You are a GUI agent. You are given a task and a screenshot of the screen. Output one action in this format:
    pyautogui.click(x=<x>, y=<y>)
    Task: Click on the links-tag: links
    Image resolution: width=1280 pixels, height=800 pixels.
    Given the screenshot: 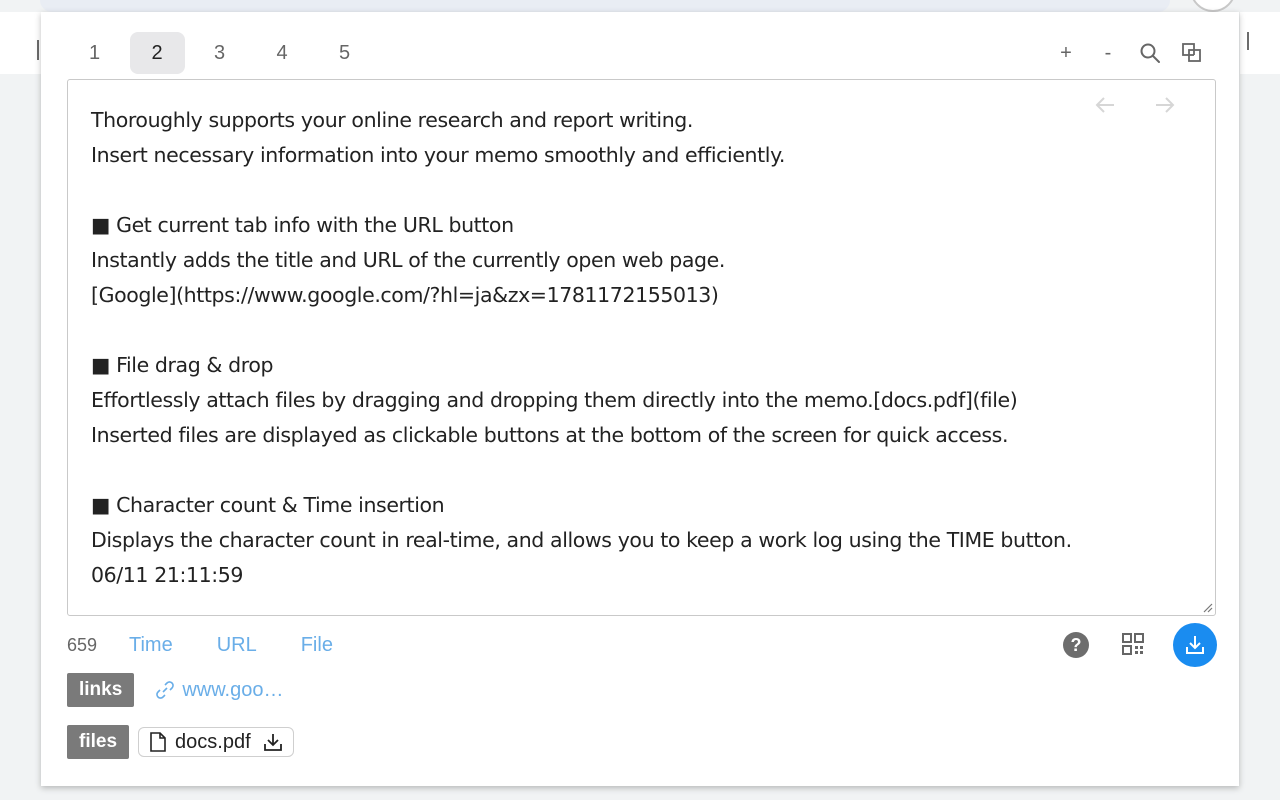 What is the action you would take?
    pyautogui.click(x=101, y=690)
    